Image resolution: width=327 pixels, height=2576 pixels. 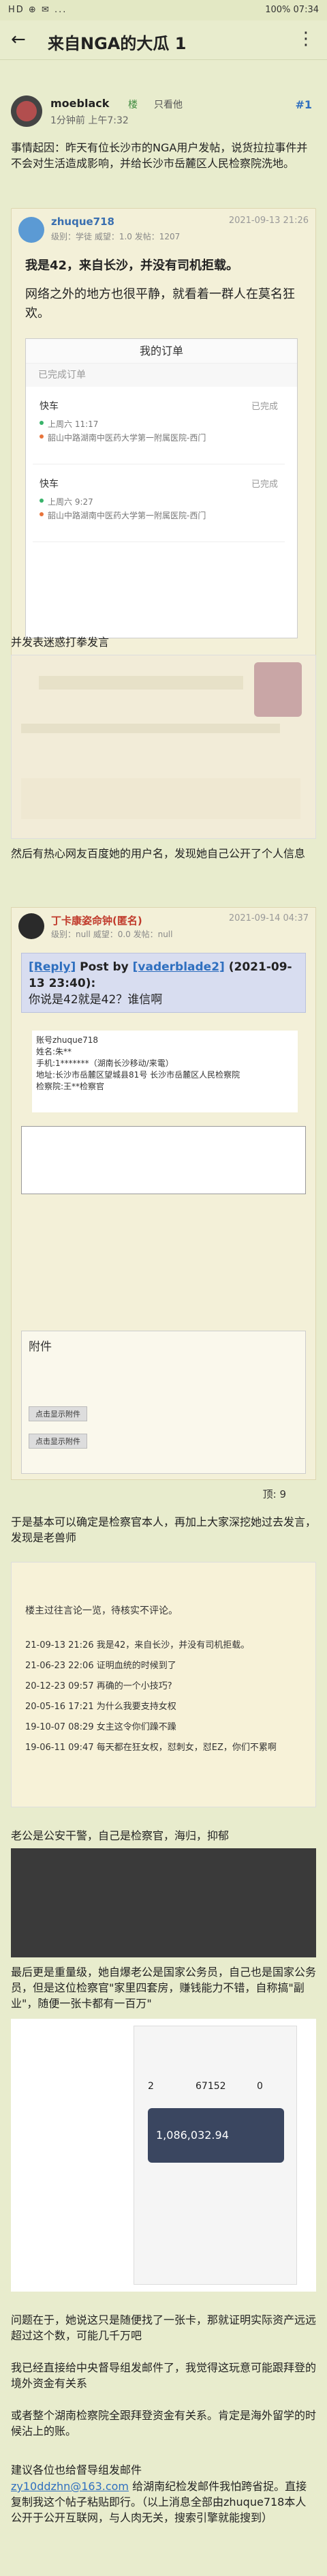 What do you see at coordinates (70, 502) in the screenshot?
I see `order-time: 上周六 9:27` at bounding box center [70, 502].